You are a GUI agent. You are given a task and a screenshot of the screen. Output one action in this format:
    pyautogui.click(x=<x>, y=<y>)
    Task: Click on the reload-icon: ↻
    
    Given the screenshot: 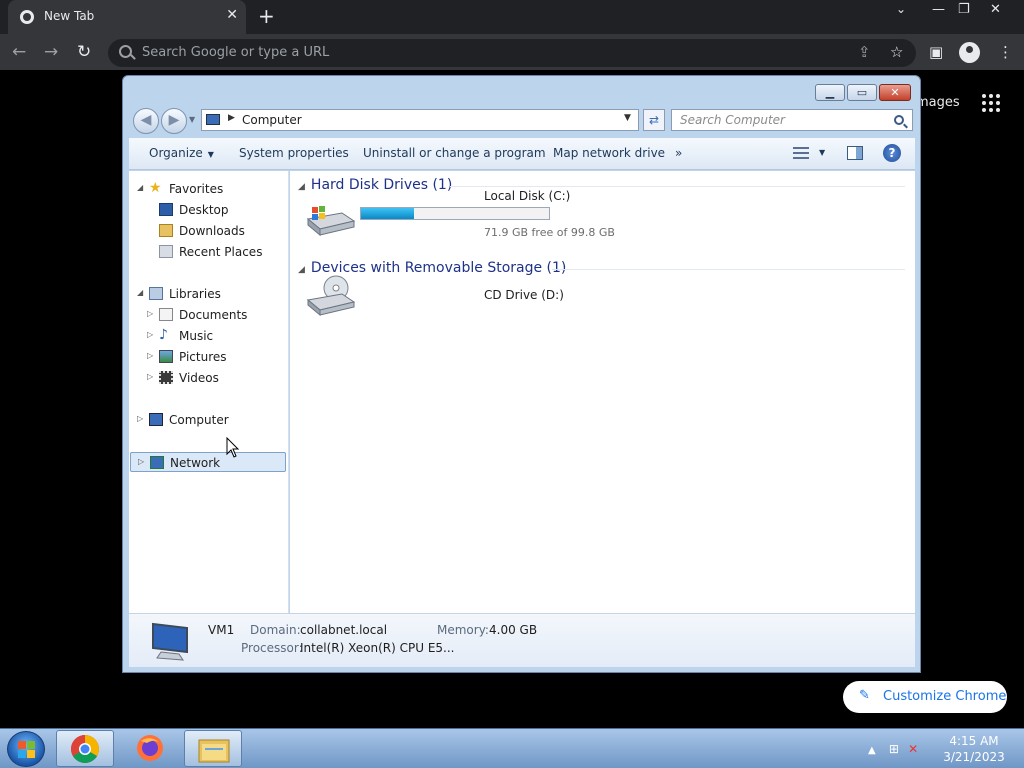 What is the action you would take?
    pyautogui.click(x=84, y=52)
    